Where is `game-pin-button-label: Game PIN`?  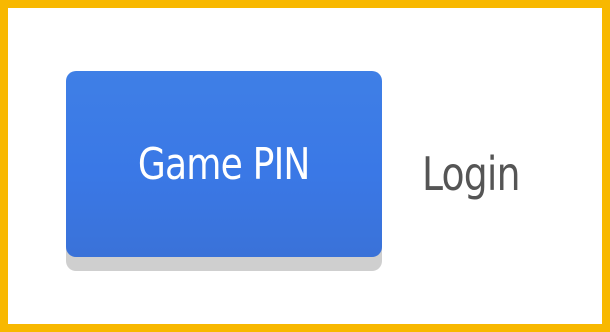
game-pin-button-label: Game PIN is located at coordinates (224, 164).